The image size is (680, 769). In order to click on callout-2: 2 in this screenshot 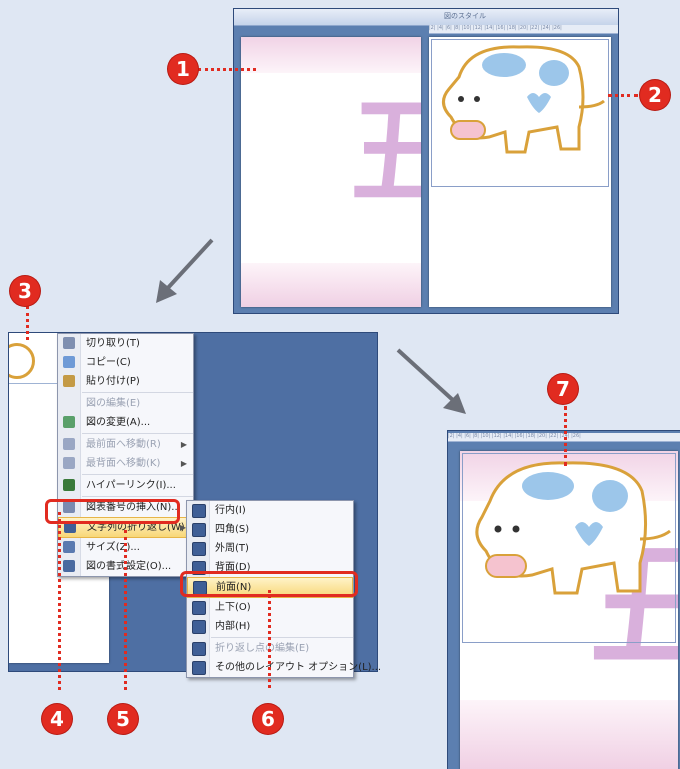, I will do `click(655, 95)`.